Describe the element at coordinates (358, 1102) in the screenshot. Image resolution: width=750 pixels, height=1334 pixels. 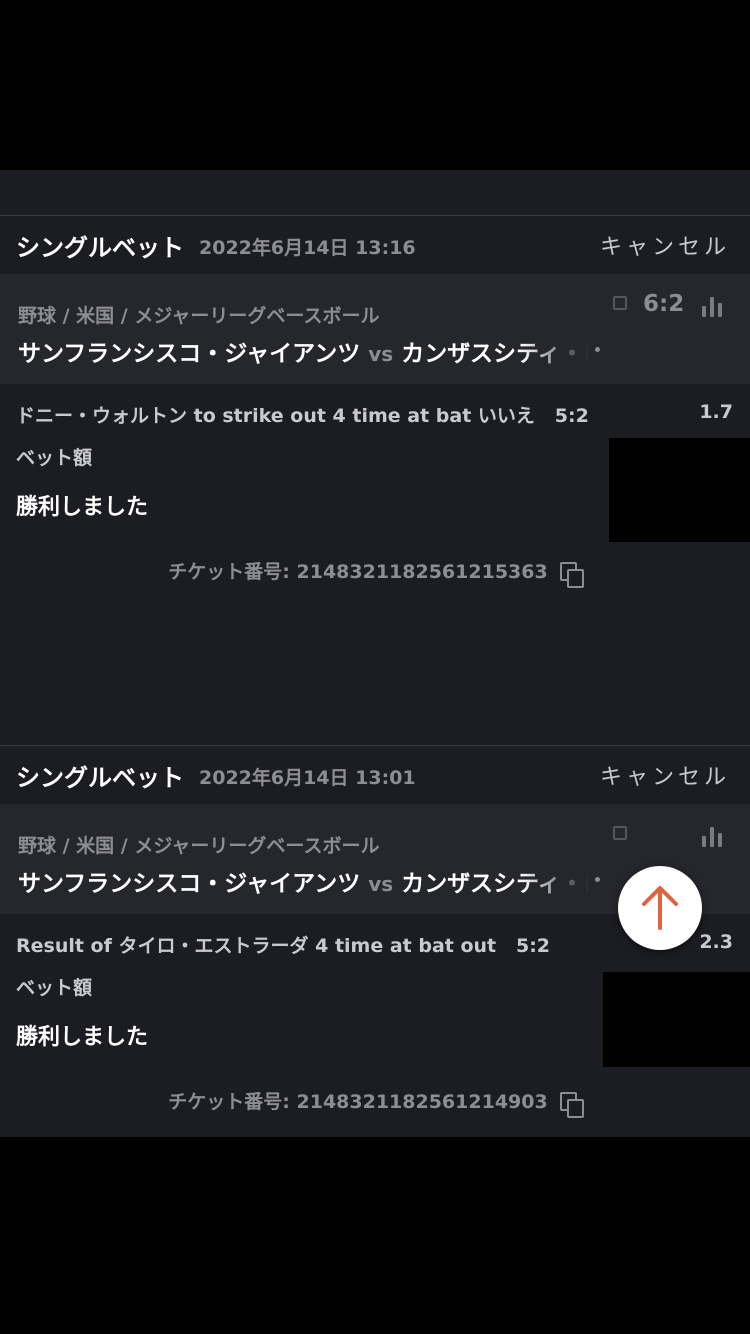
I see `ticket-number-text: チケット番号: 2148321182561214903` at that location.